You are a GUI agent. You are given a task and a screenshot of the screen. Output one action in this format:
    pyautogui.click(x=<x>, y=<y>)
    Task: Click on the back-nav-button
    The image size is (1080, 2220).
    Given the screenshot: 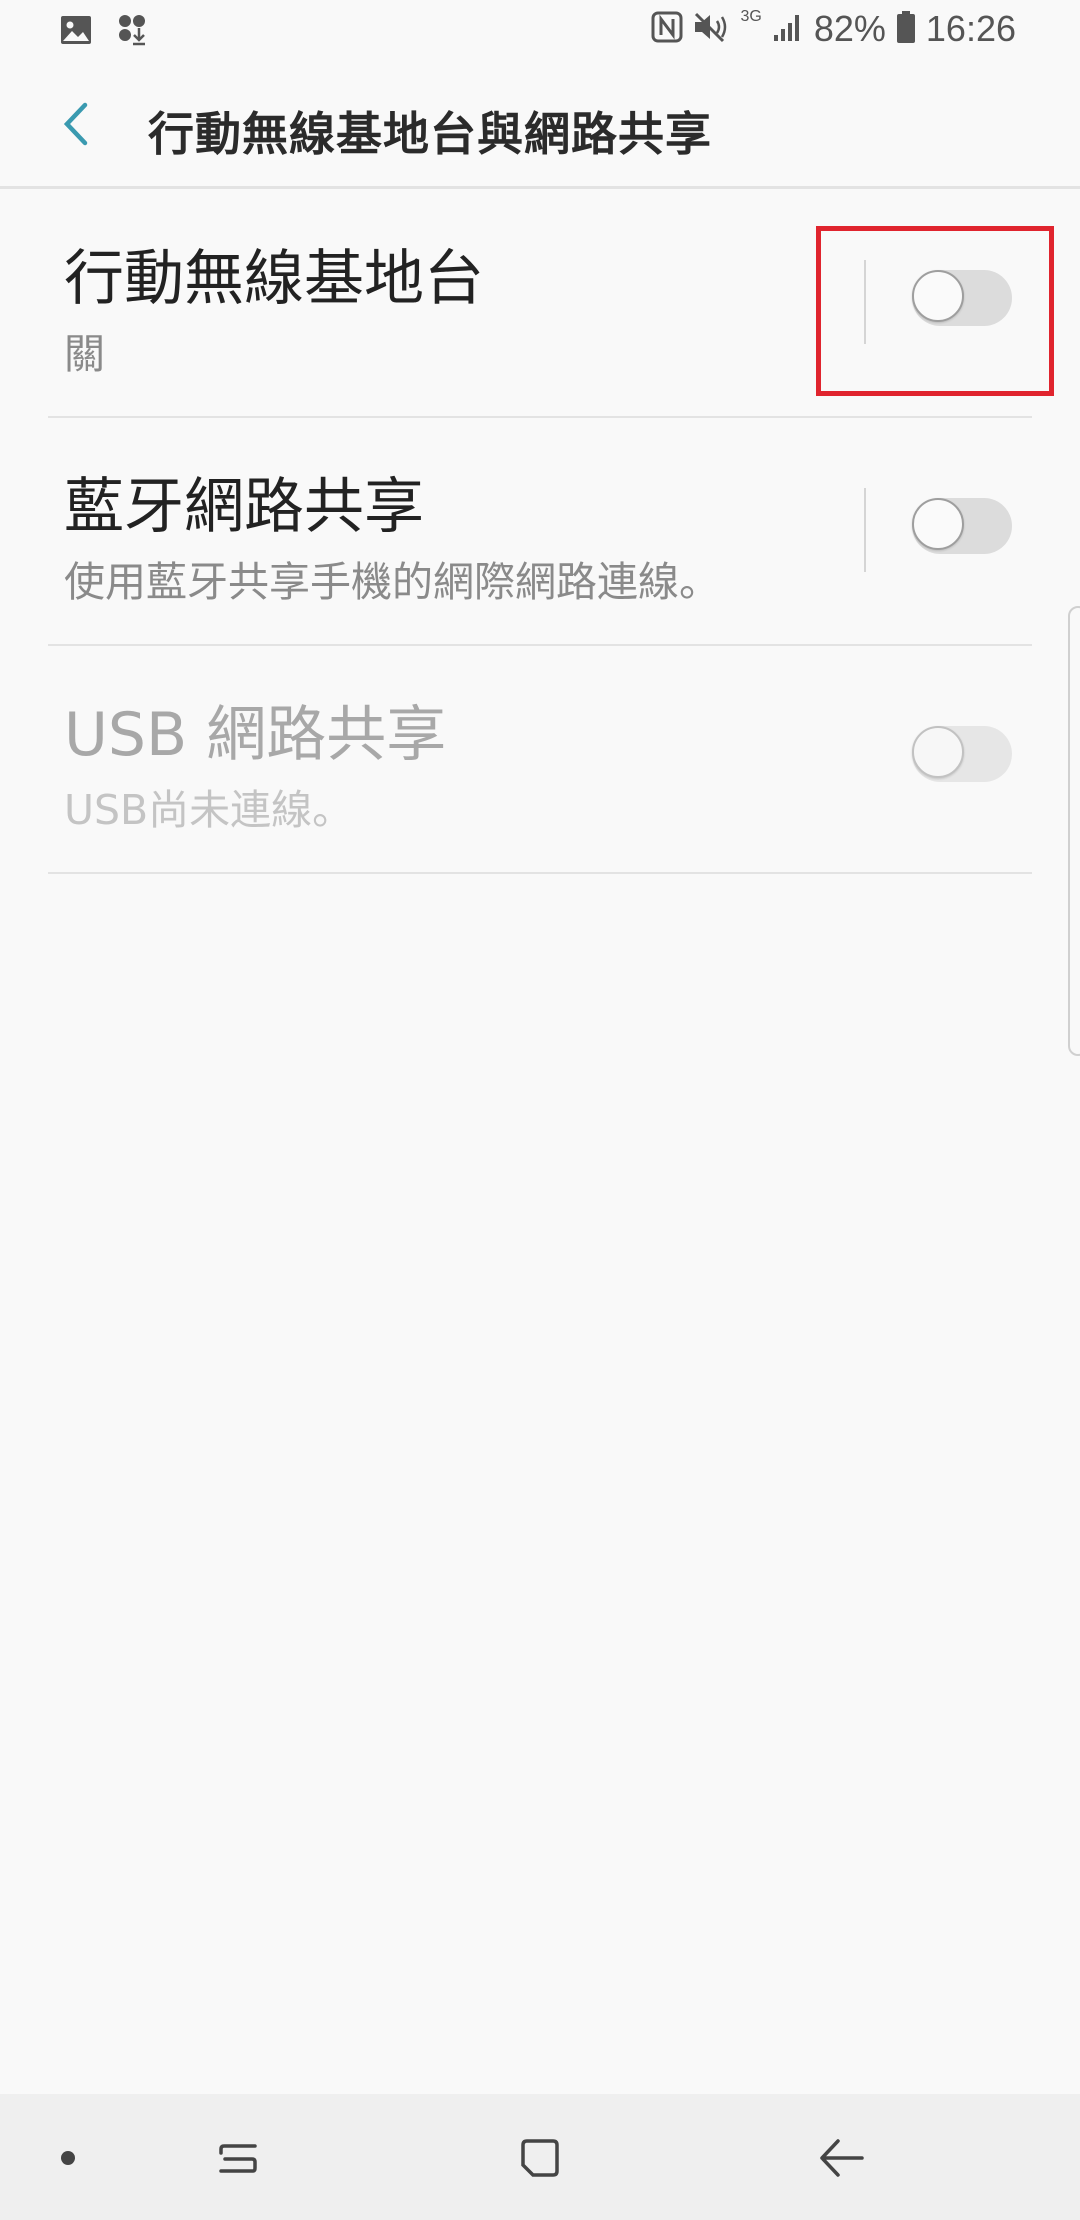 What is the action you would take?
    pyautogui.click(x=842, y=2158)
    